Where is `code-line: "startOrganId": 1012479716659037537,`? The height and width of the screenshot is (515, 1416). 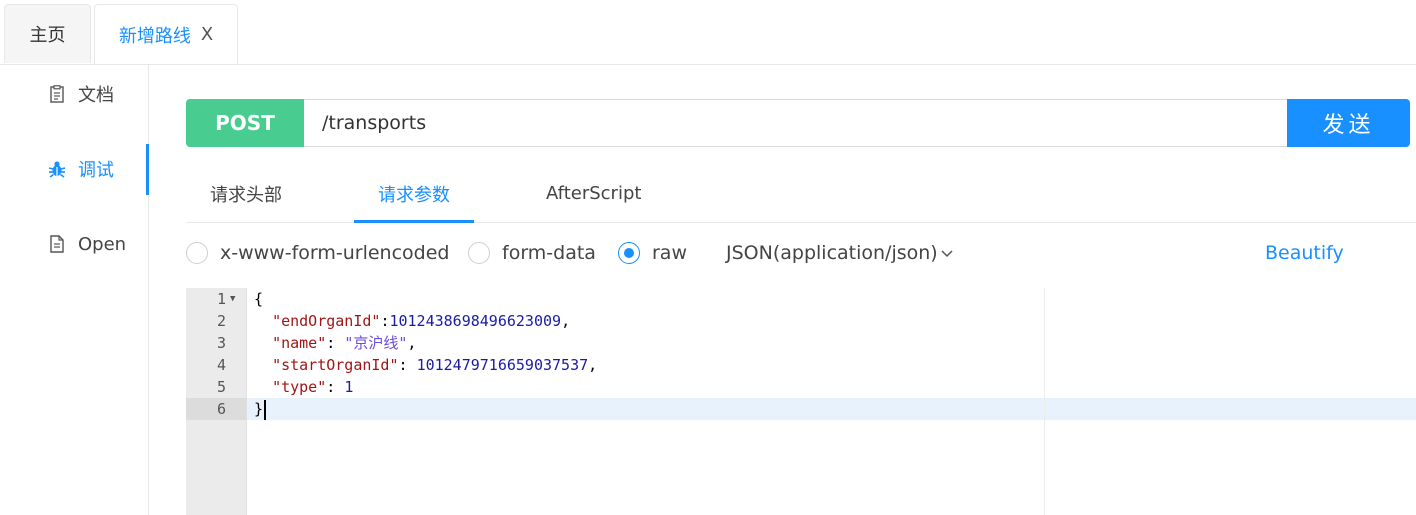
code-line: "startOrganId": 1012479716659037537, is located at coordinates (425, 365).